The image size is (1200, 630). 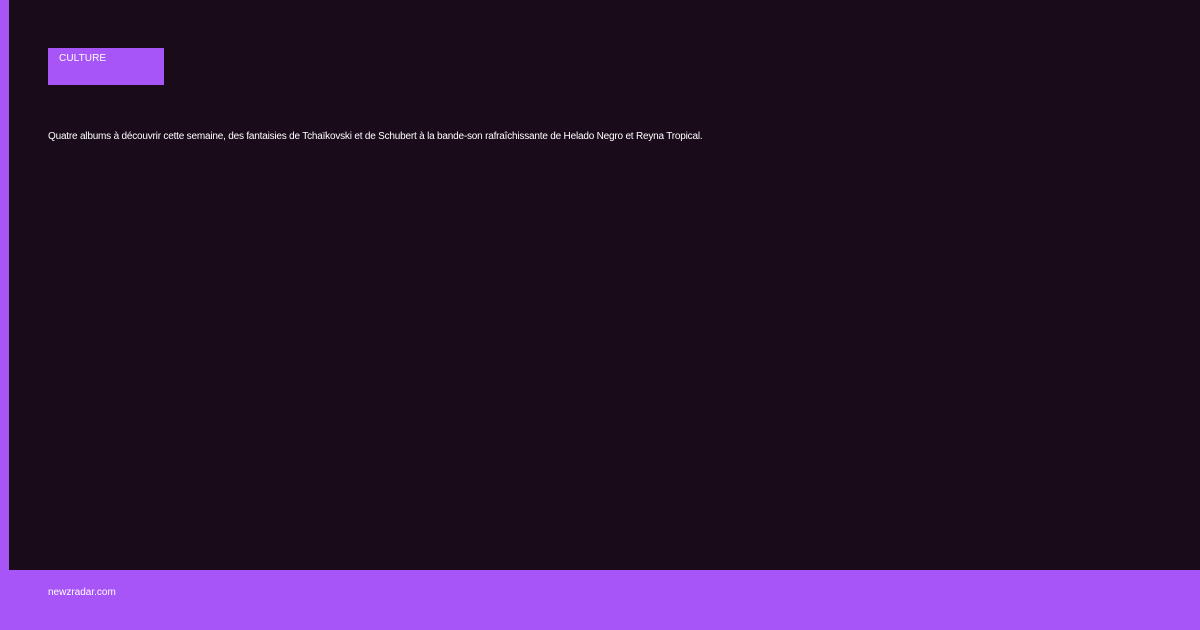 What do you see at coordinates (106, 66) in the screenshot?
I see `category-badge: CULTURE` at bounding box center [106, 66].